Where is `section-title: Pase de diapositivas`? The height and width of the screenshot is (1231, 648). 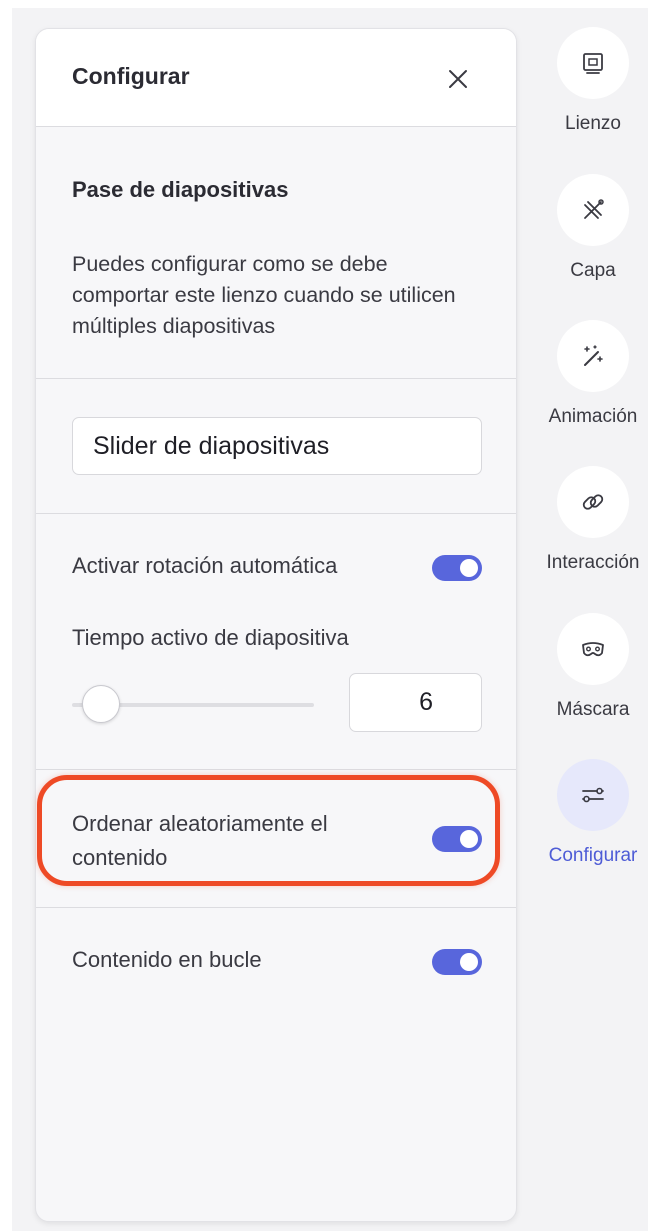
section-title: Pase de diapositivas is located at coordinates (180, 189).